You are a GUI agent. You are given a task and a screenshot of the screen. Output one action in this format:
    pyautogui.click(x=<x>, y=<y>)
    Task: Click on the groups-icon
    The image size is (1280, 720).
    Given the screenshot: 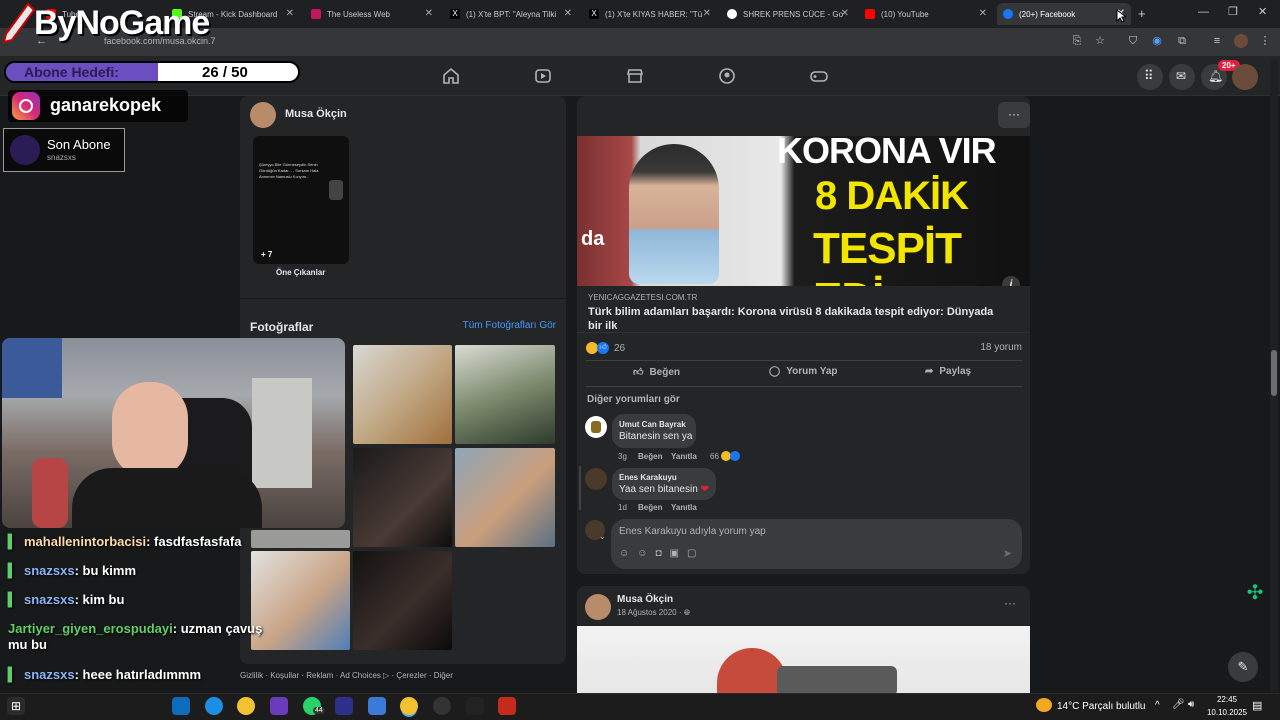 What is the action you would take?
    pyautogui.click(x=727, y=76)
    